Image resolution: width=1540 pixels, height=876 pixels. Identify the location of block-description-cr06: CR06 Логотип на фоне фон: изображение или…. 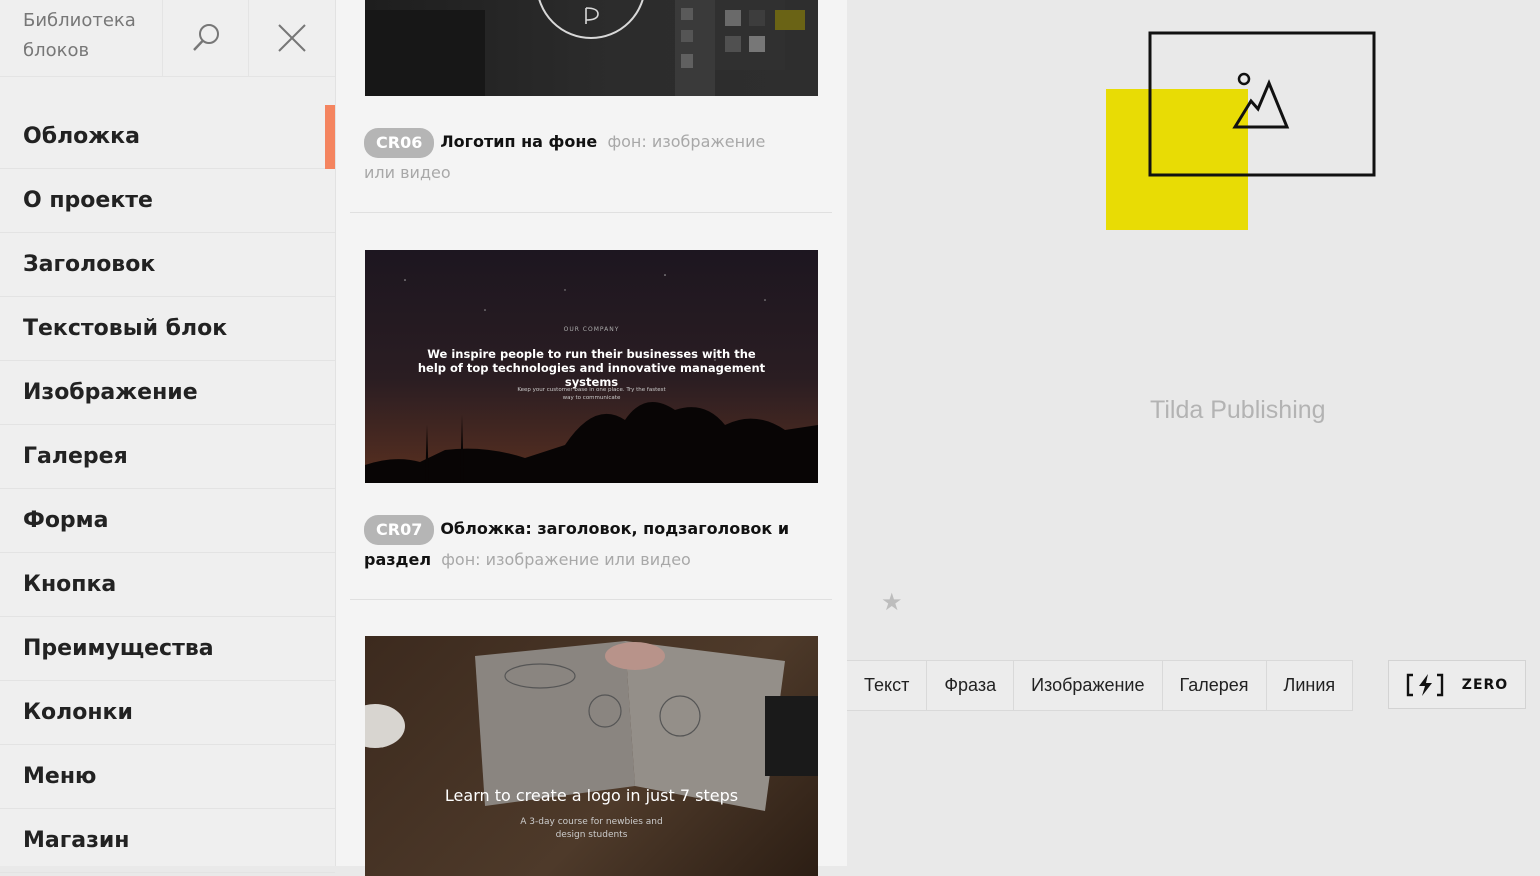
(579, 157).